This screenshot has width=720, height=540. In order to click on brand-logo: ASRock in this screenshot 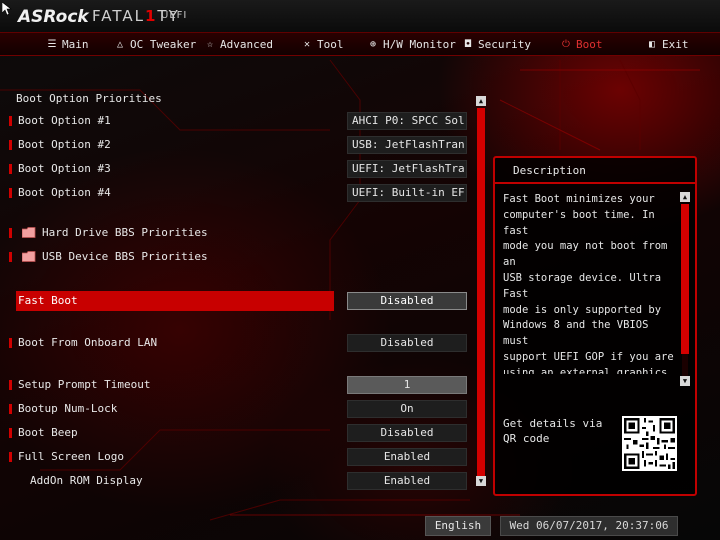, I will do `click(53, 17)`.